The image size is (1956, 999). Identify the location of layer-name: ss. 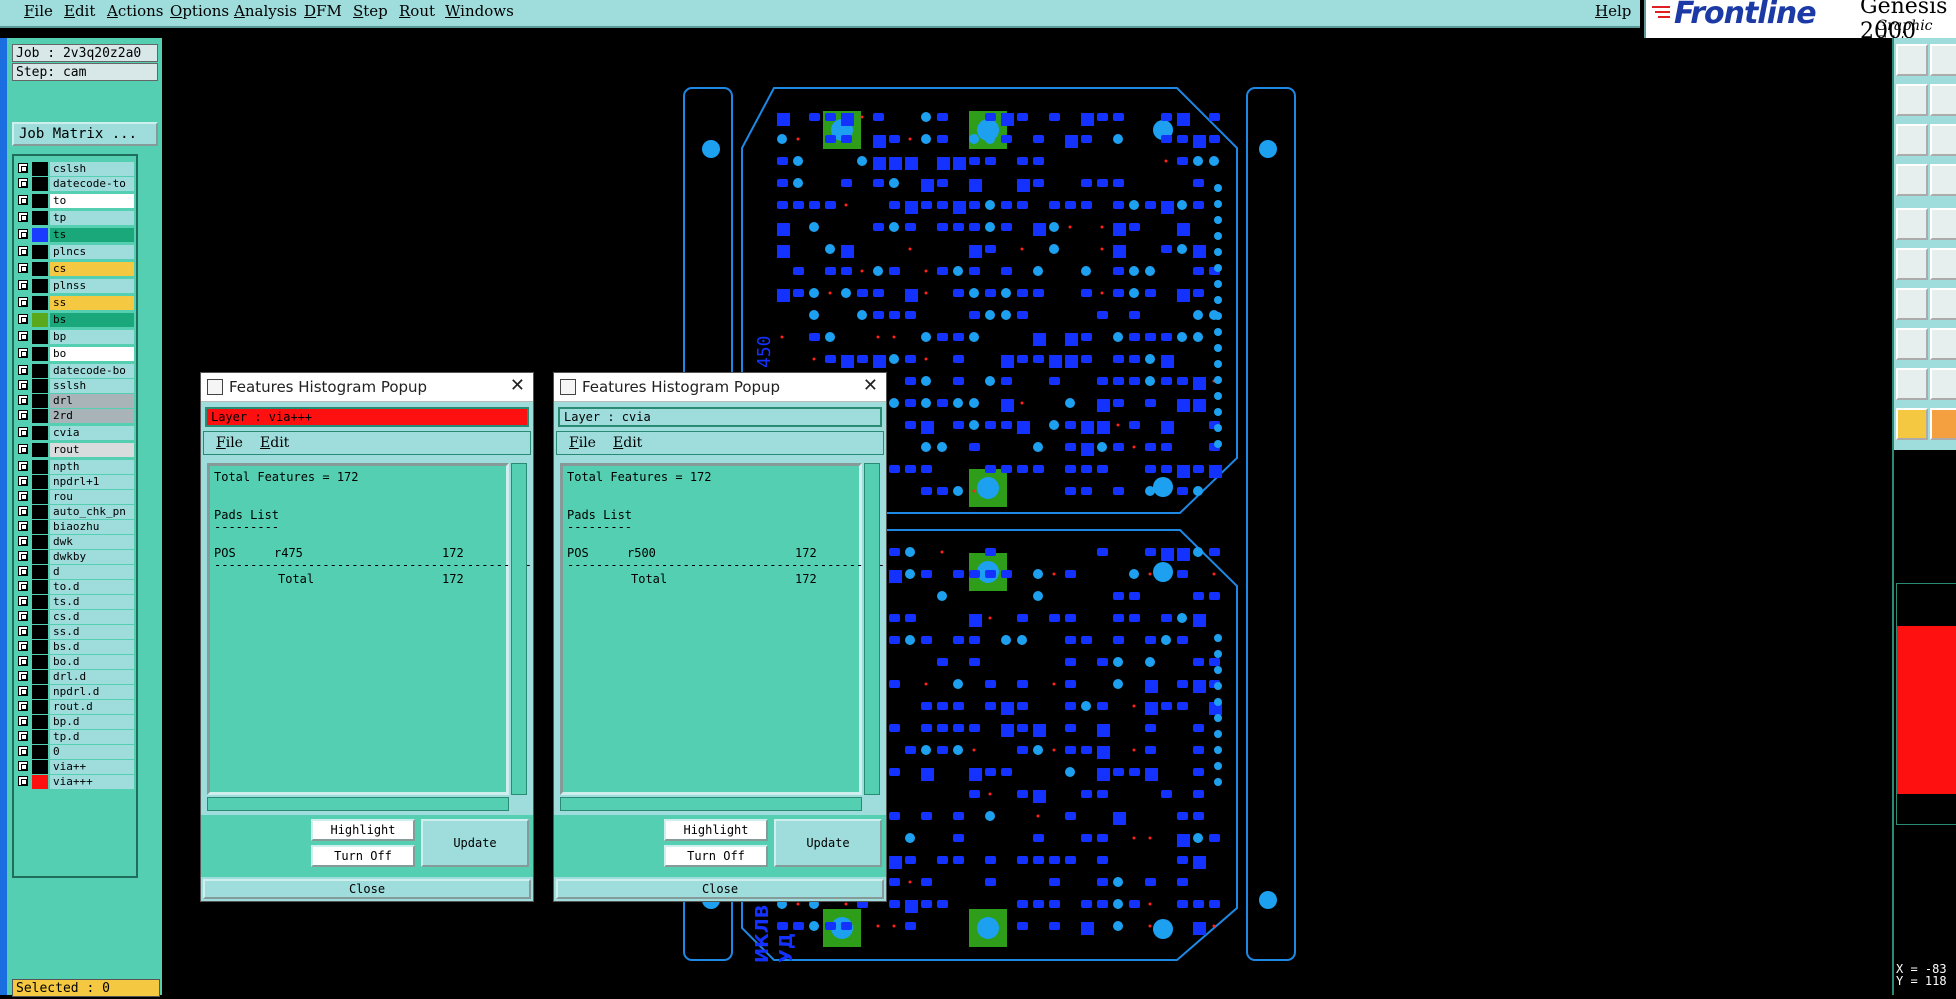
(92, 303).